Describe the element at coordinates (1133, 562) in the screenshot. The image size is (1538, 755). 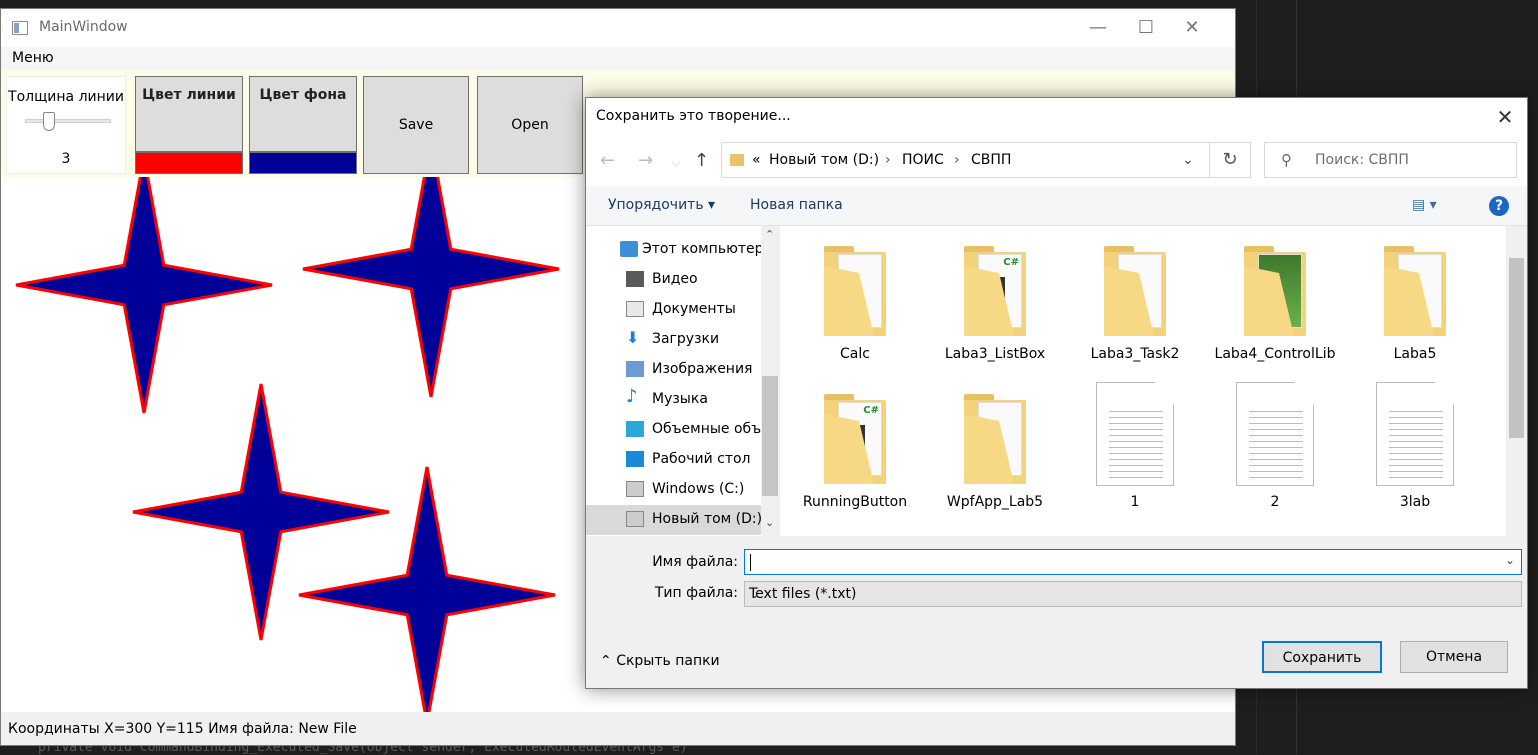
I see `filename-input: ⌄` at that location.